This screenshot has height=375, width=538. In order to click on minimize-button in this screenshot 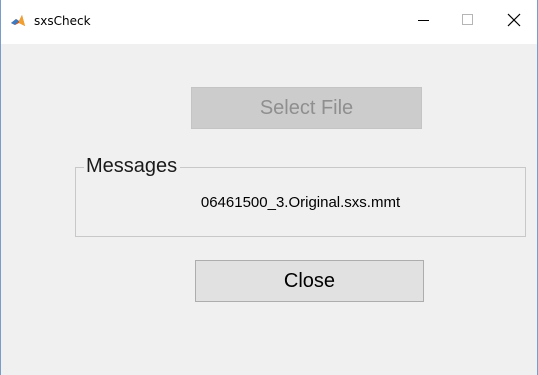, I will do `click(424, 22)`.